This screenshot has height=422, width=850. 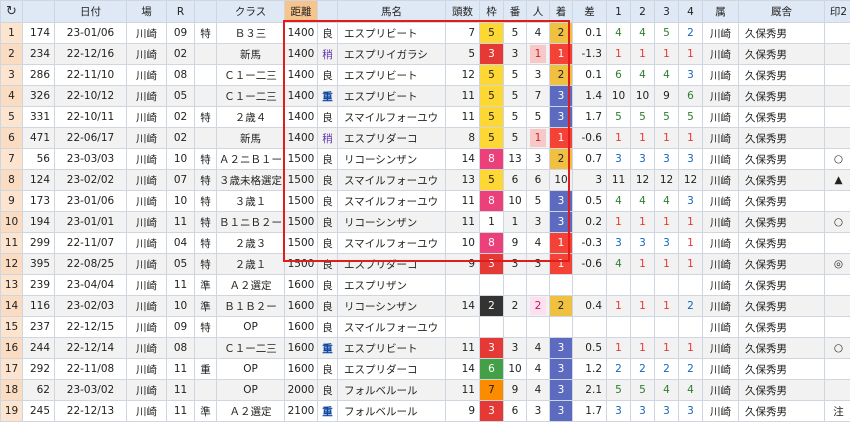 What do you see at coordinates (491, 411) in the screenshot?
I see `gate-badge: 3` at bounding box center [491, 411].